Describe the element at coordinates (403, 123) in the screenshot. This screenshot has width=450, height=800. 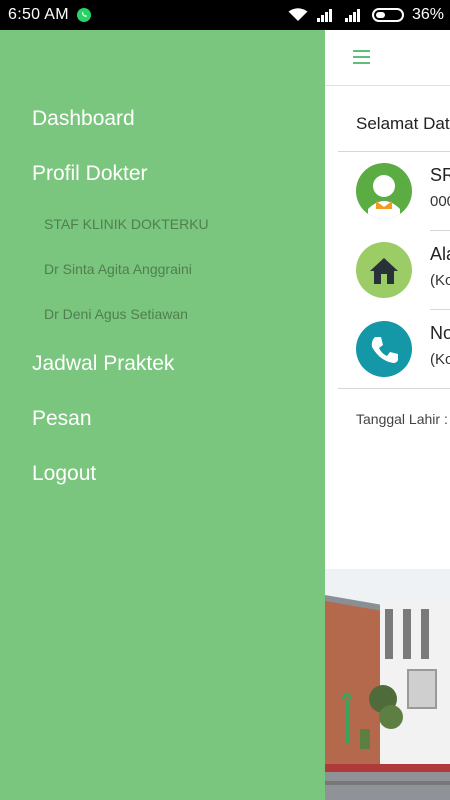
I see `welcome-text: Selamat Dat` at that location.